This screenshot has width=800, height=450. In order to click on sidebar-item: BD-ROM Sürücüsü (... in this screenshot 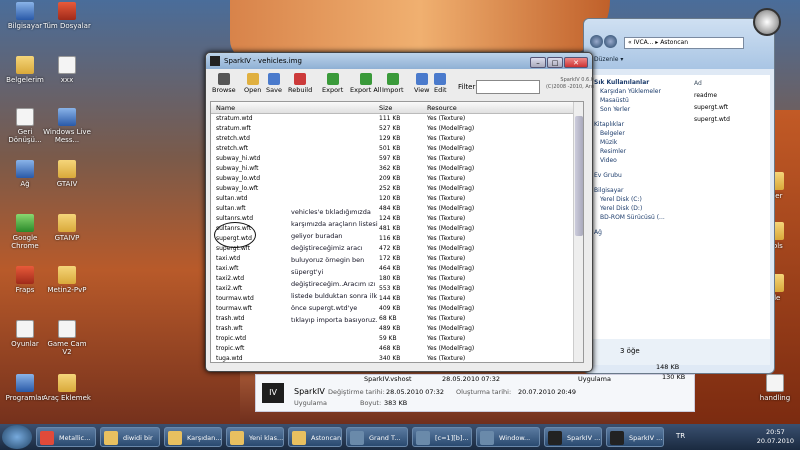, I will do `click(640, 217)`.